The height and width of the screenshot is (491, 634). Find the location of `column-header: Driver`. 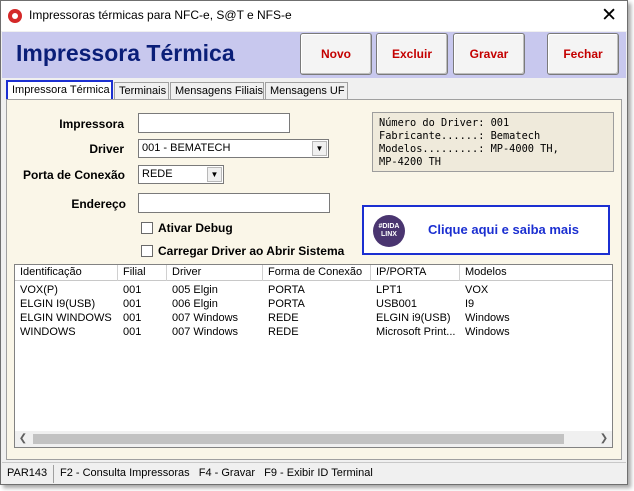

column-header: Driver is located at coordinates (215, 273).